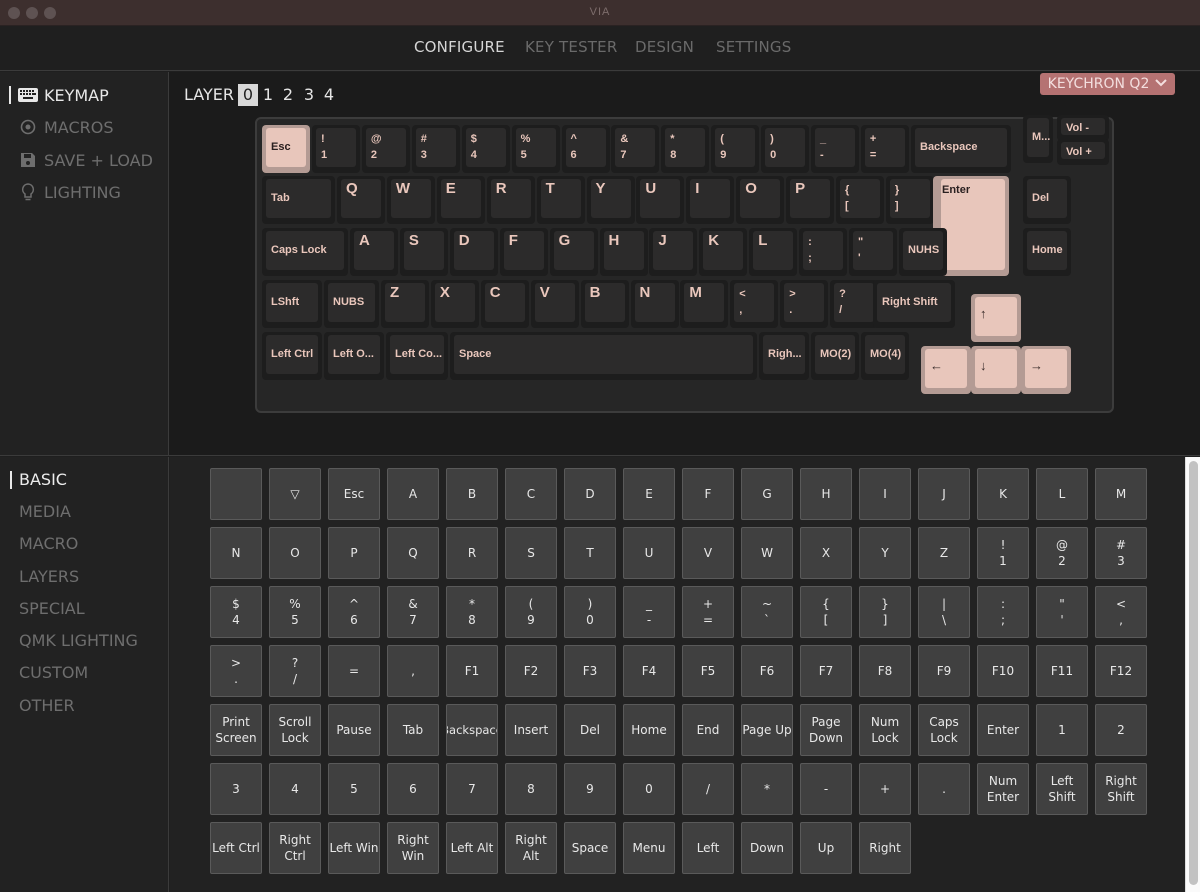 This screenshot has width=1200, height=892. I want to click on keymap-key: Vol -, so click(1083, 128).